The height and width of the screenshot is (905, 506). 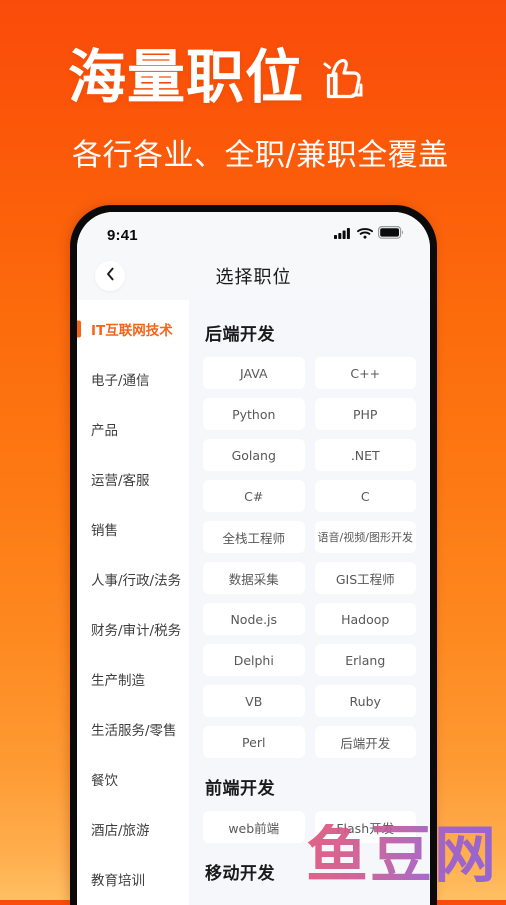 What do you see at coordinates (365, 496) in the screenshot?
I see `tag-item: C` at bounding box center [365, 496].